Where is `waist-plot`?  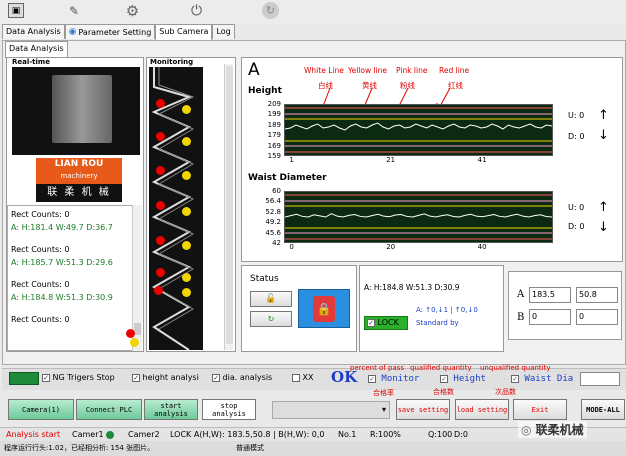
waist-plot is located at coordinates (418, 217).